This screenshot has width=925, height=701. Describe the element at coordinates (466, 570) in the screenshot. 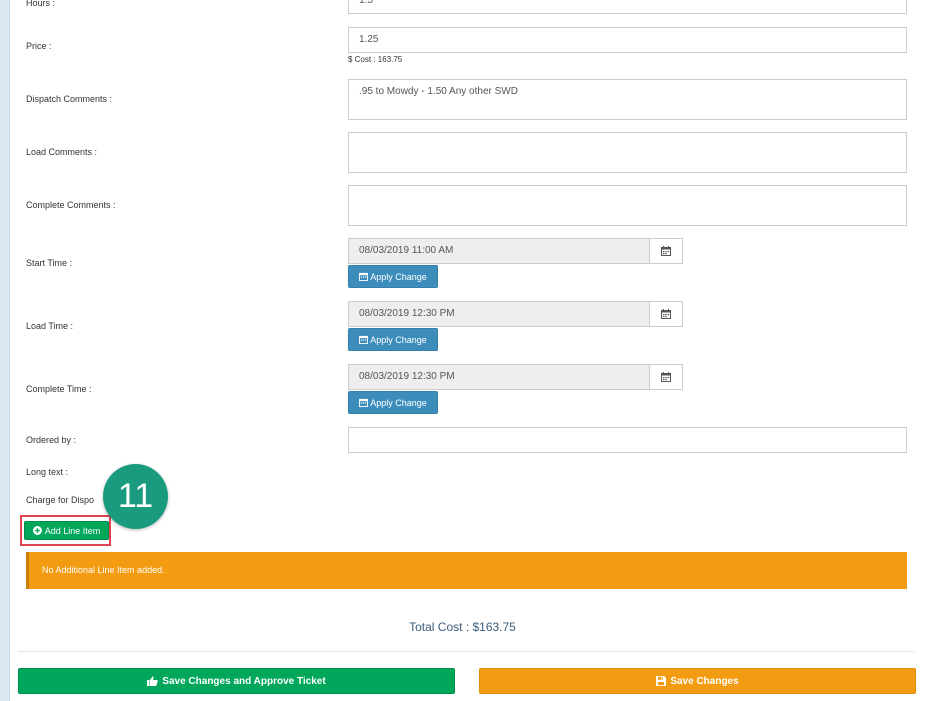

I see `no-line-items-alert: No Additional Line Item added.` at that location.